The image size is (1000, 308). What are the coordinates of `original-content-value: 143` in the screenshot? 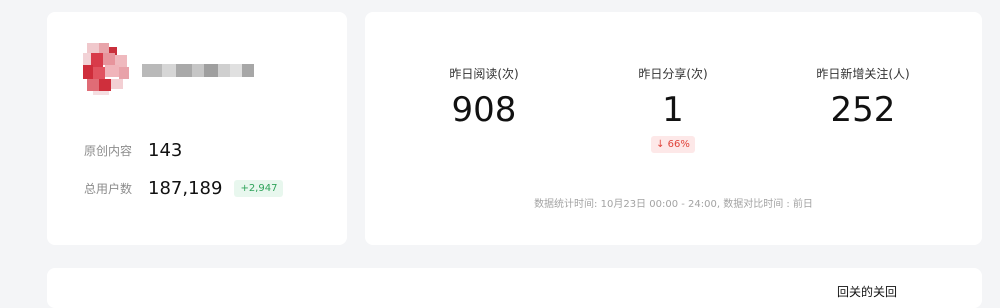 It's located at (165, 150).